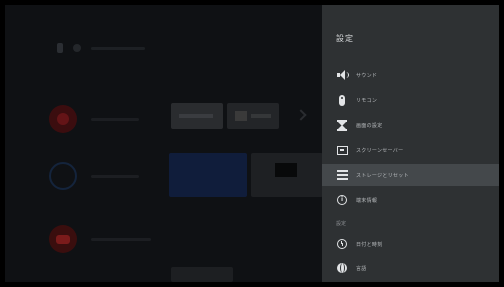 Image resolution: width=504 pixels, height=287 pixels. I want to click on menu-item-about: i 端末情報, so click(410, 200).